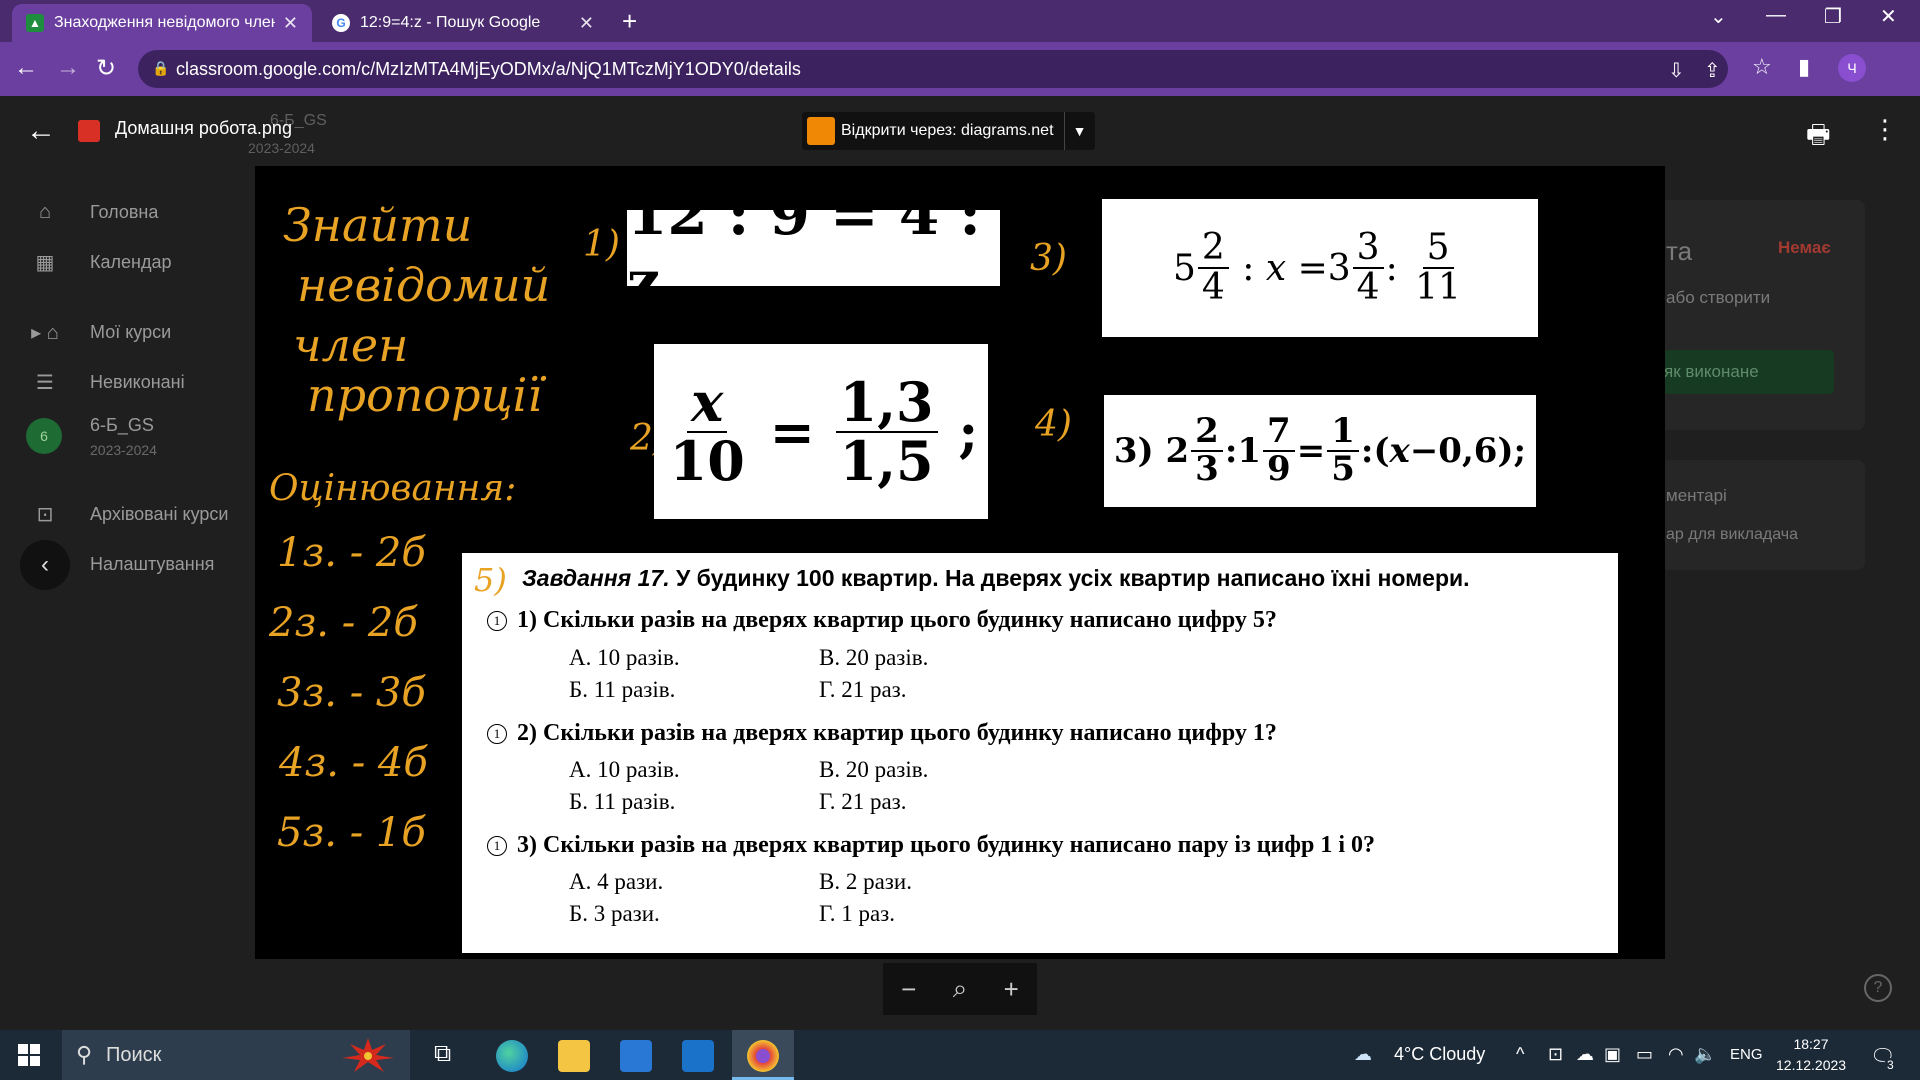  Describe the element at coordinates (1080, 131) in the screenshot. I see `chevron-down-icon: ▼` at that location.